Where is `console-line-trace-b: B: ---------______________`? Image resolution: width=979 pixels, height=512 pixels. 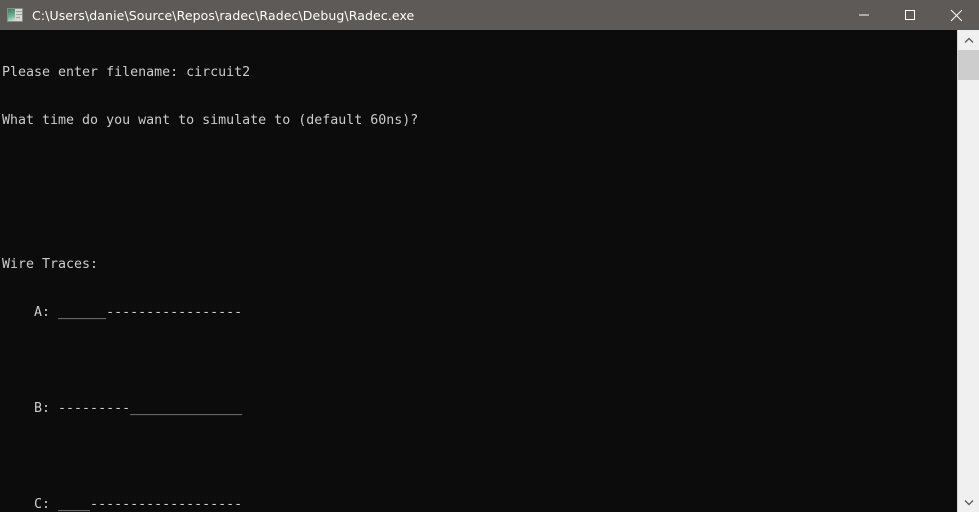 console-line-trace-b: B: ---------______________ is located at coordinates (122, 408).